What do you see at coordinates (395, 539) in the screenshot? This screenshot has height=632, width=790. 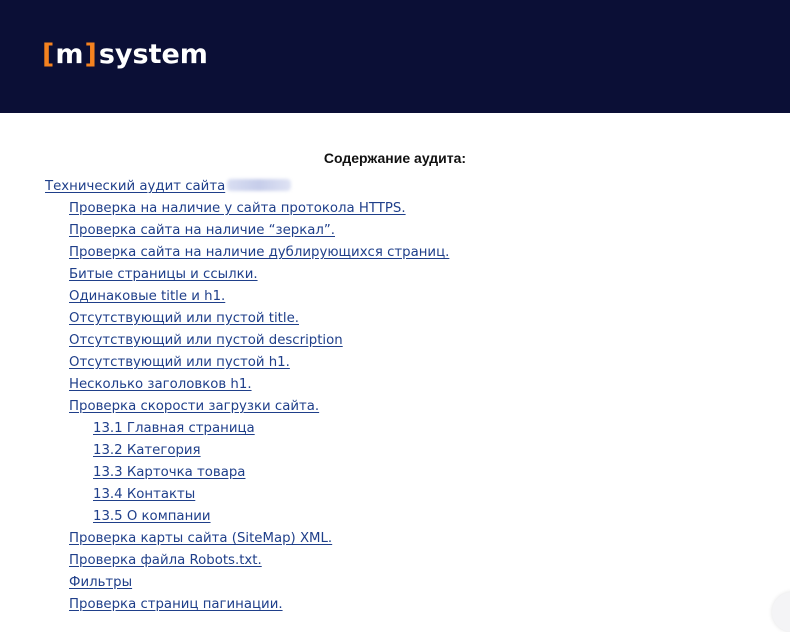 I see `toc-item: Проверка карты сайта (SiteMap) XML.` at bounding box center [395, 539].